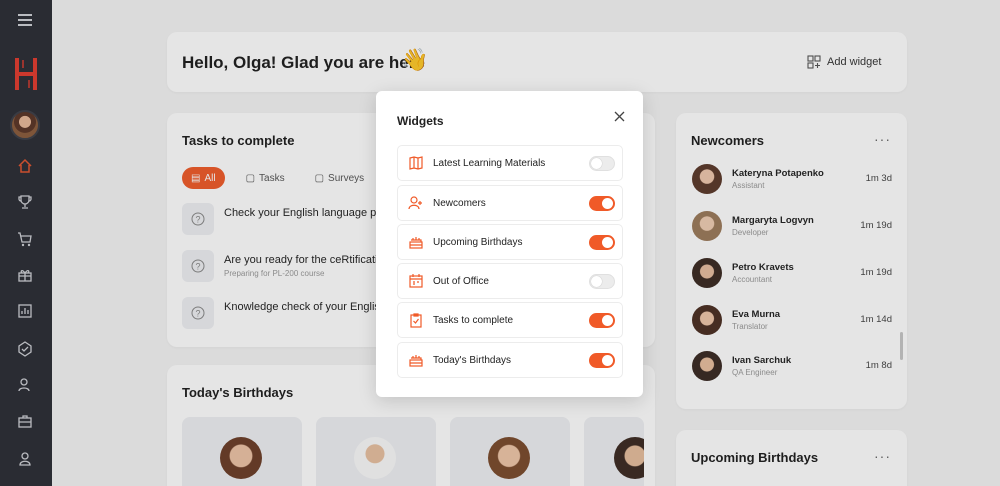 This screenshot has height=486, width=1000. I want to click on widget-row-todays-birthdays: Today's Birthdays, so click(510, 360).